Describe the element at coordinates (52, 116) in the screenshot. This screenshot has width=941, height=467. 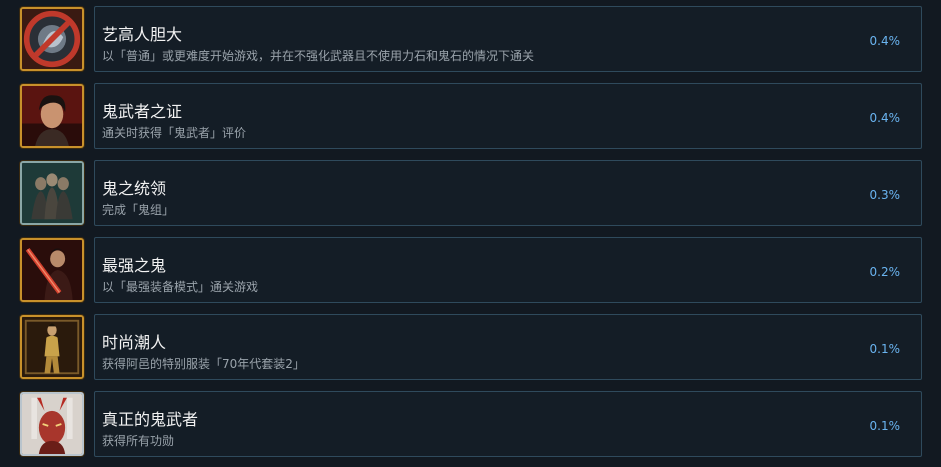
I see `warrior-portrait-icon` at that location.